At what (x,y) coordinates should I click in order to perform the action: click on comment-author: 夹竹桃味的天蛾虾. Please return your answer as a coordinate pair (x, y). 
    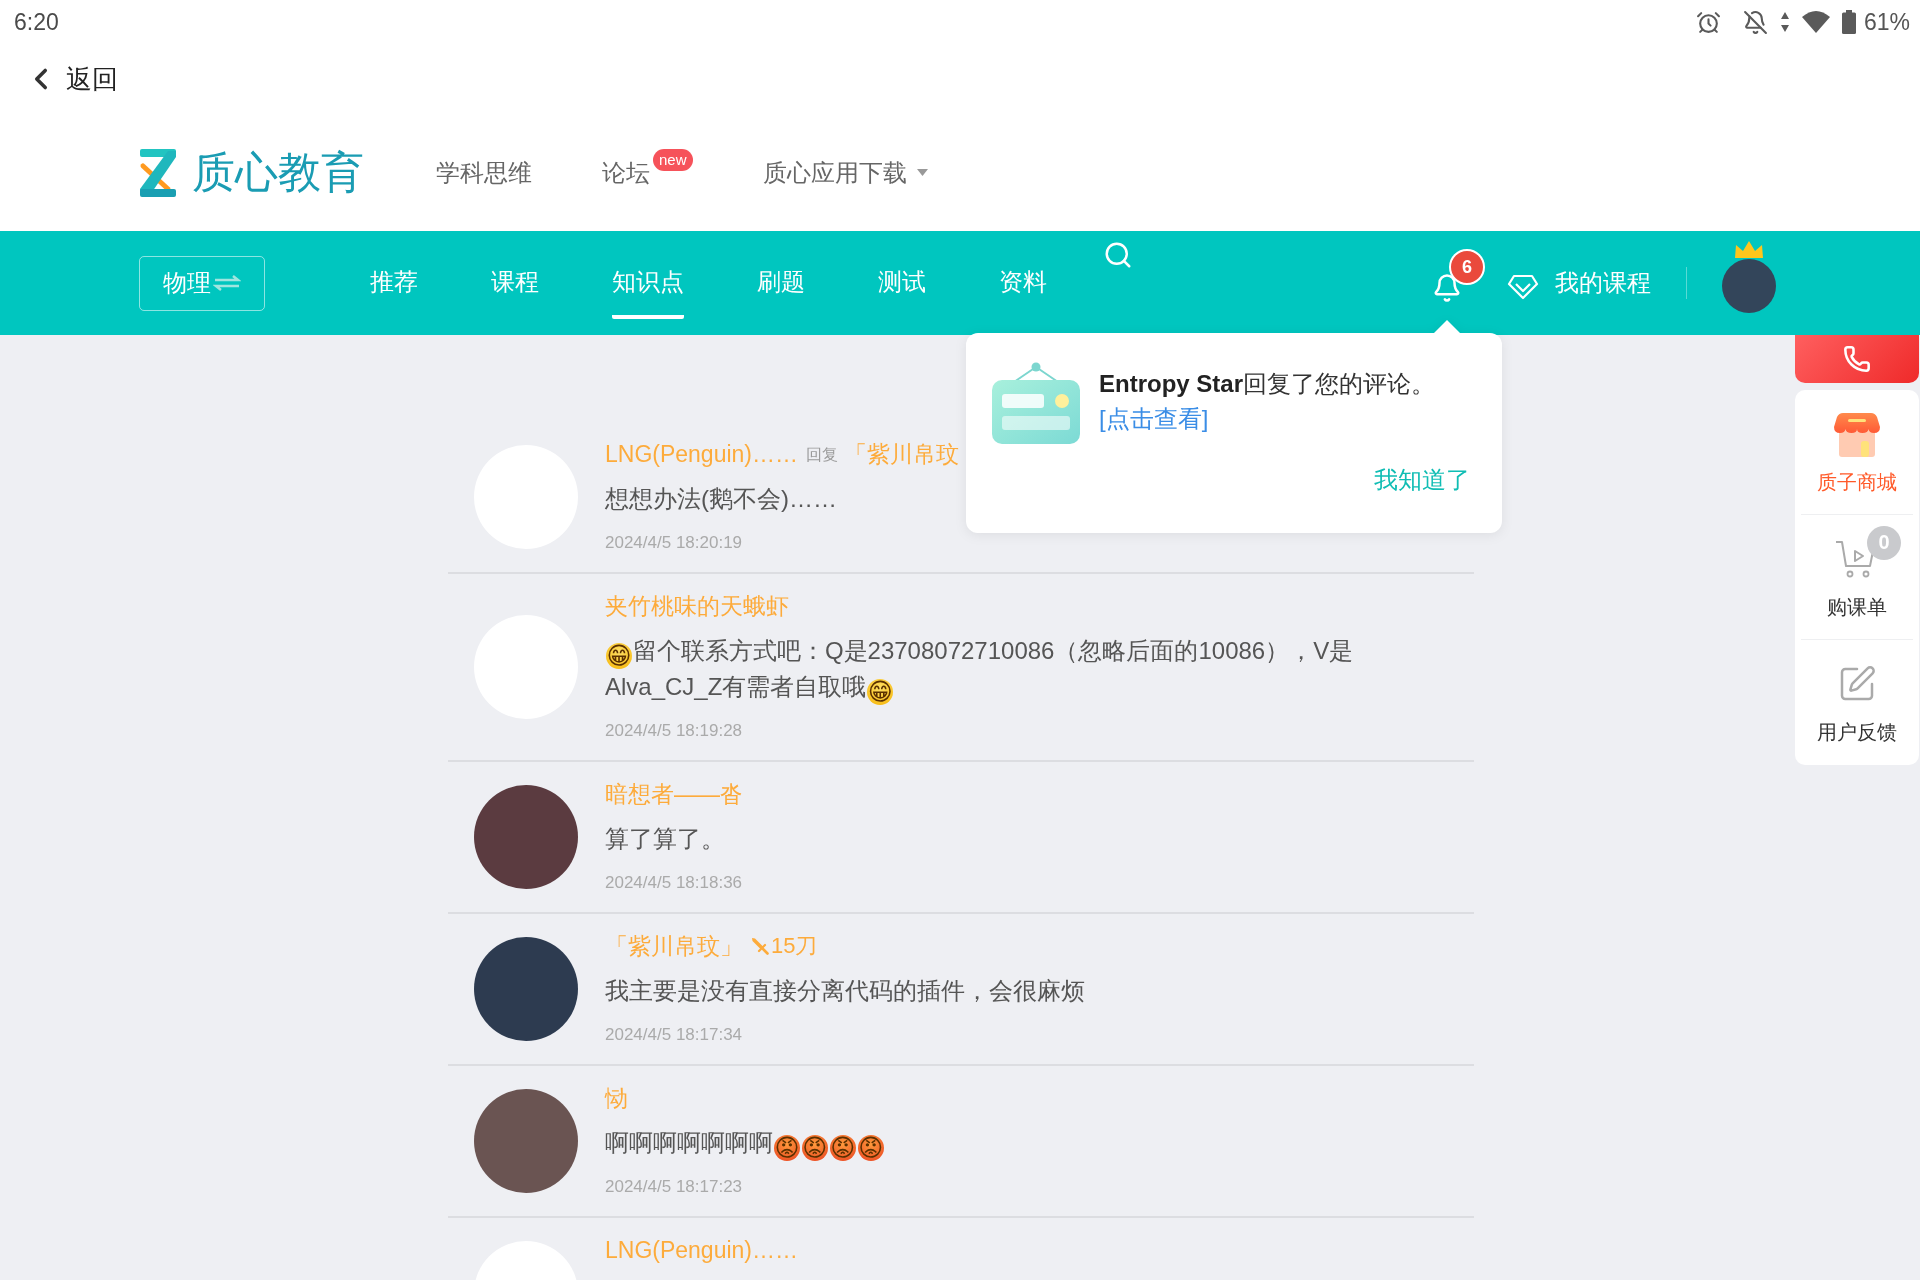
    Looking at the image, I should click on (697, 606).